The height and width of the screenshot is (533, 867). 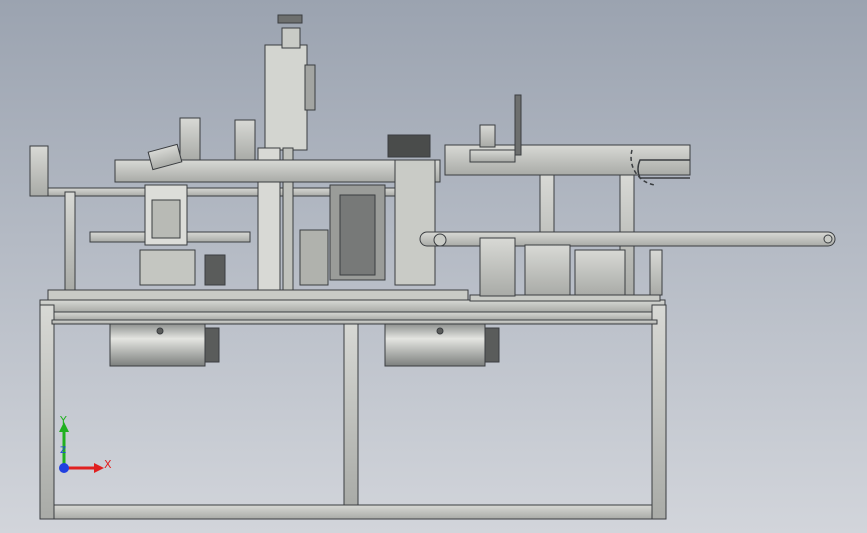 I want to click on x-axis-label: X, so click(x=108, y=464).